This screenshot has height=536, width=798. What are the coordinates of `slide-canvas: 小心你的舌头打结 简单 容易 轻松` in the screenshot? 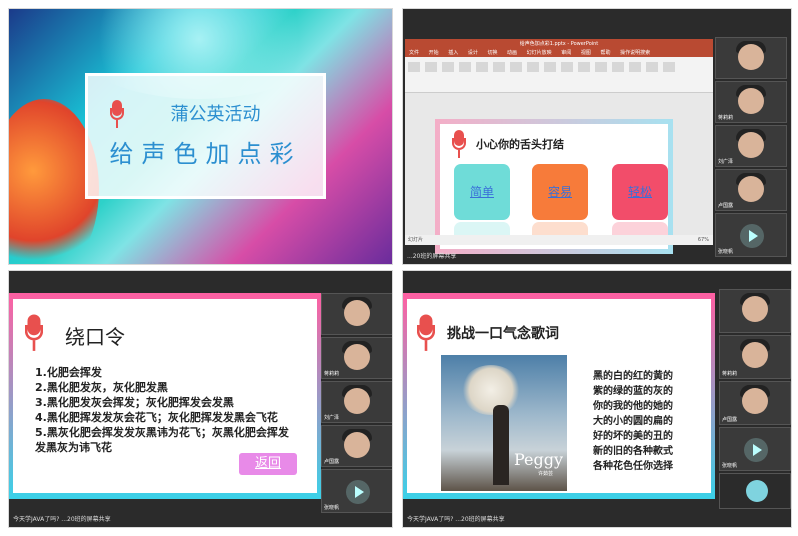 It's located at (554, 186).